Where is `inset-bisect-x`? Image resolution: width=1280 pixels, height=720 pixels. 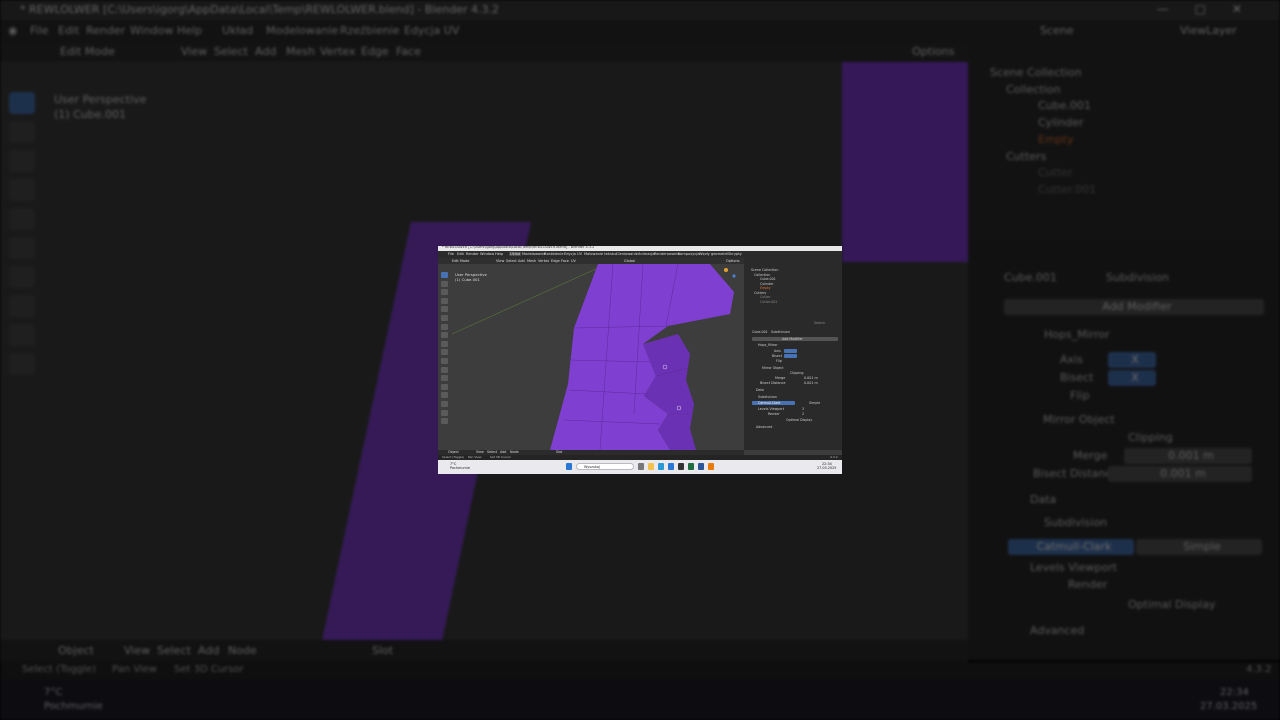 inset-bisect-x is located at coordinates (790, 356).